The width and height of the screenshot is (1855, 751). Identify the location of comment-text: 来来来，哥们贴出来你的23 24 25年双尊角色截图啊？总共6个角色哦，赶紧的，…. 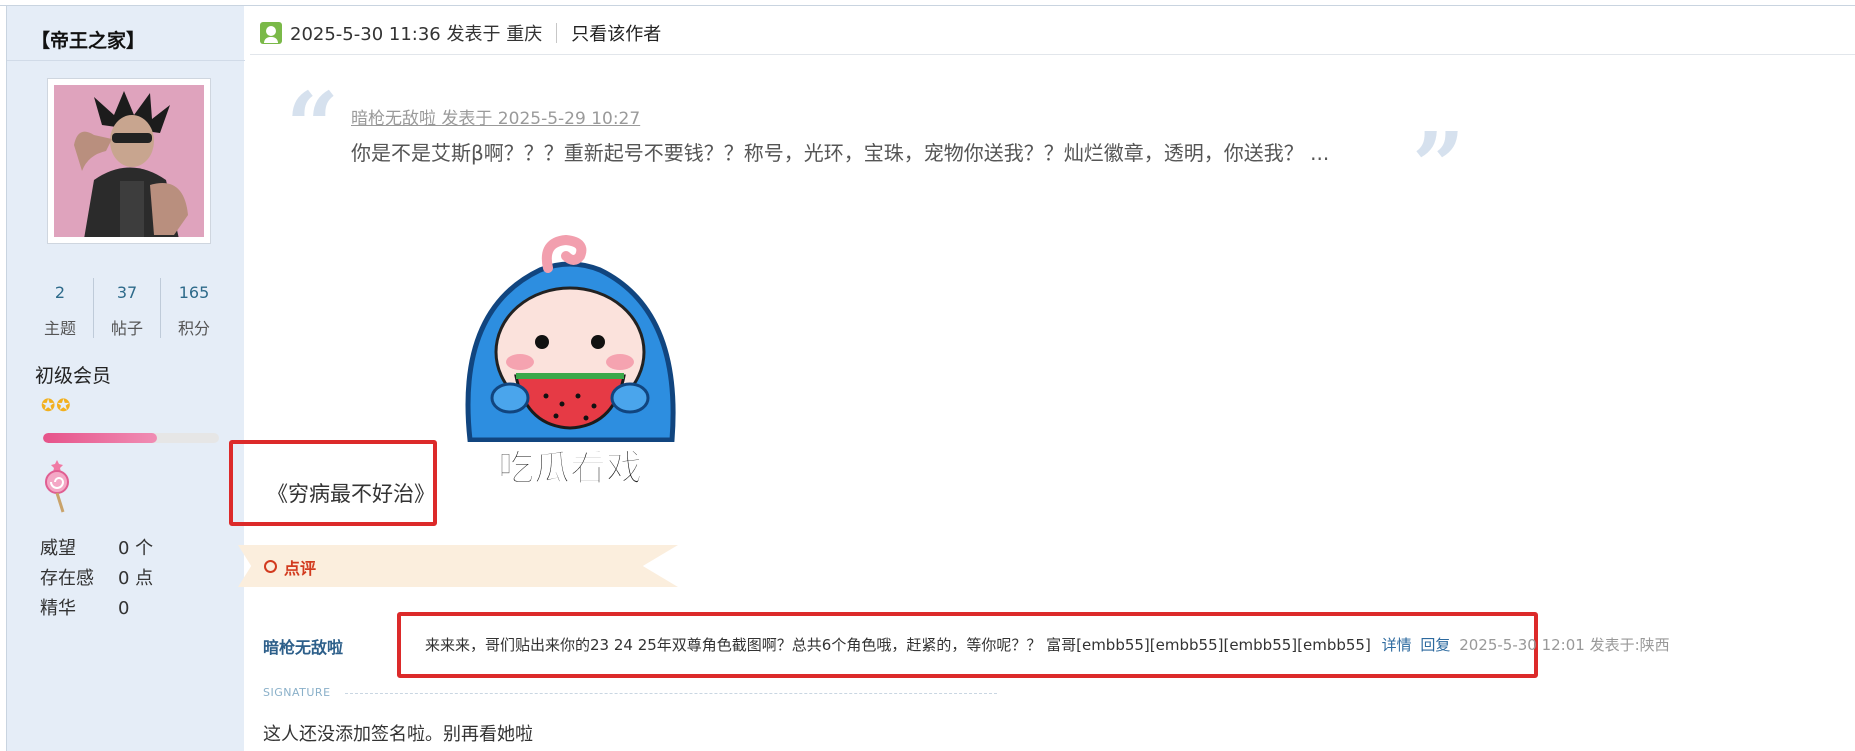
(898, 645).